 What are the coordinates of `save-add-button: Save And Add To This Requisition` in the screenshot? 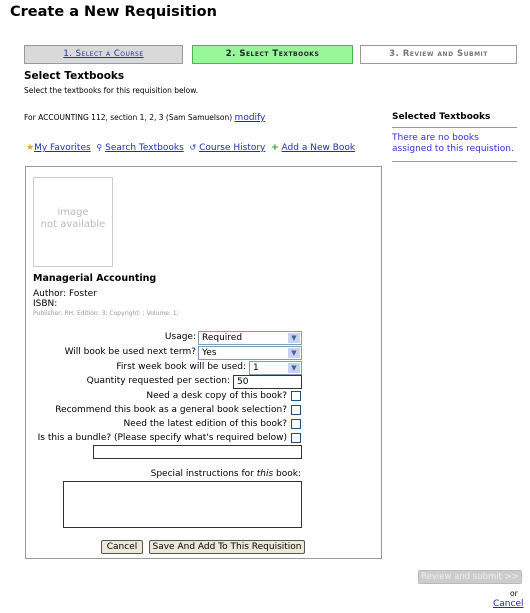 It's located at (227, 547).